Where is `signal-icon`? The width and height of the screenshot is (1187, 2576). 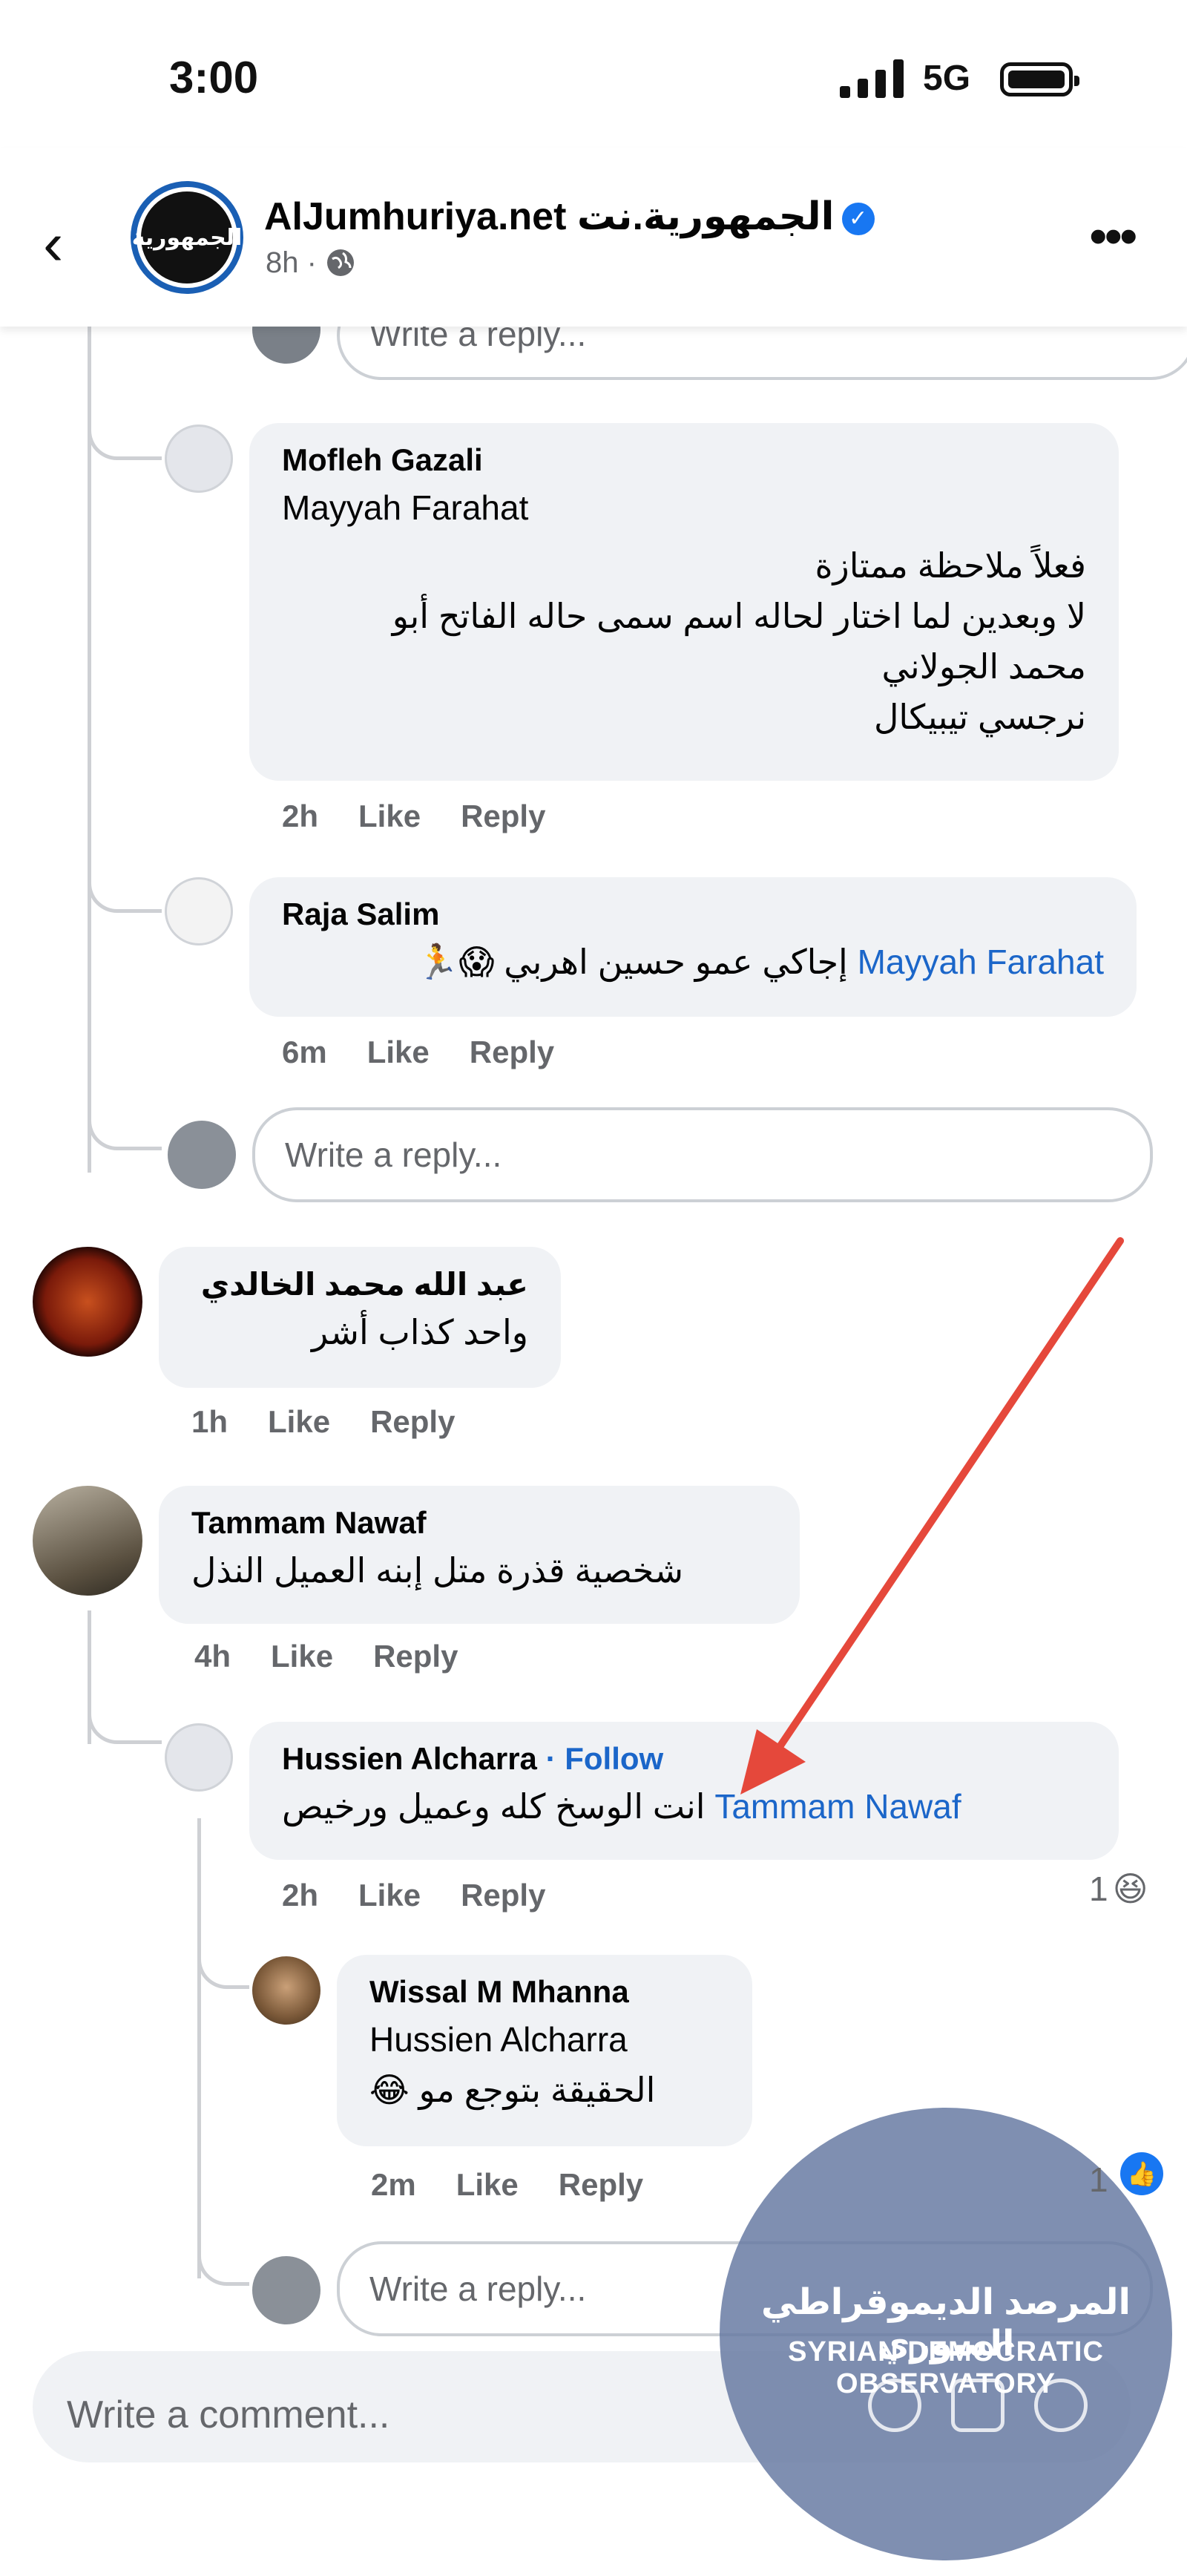
signal-icon is located at coordinates (872, 78).